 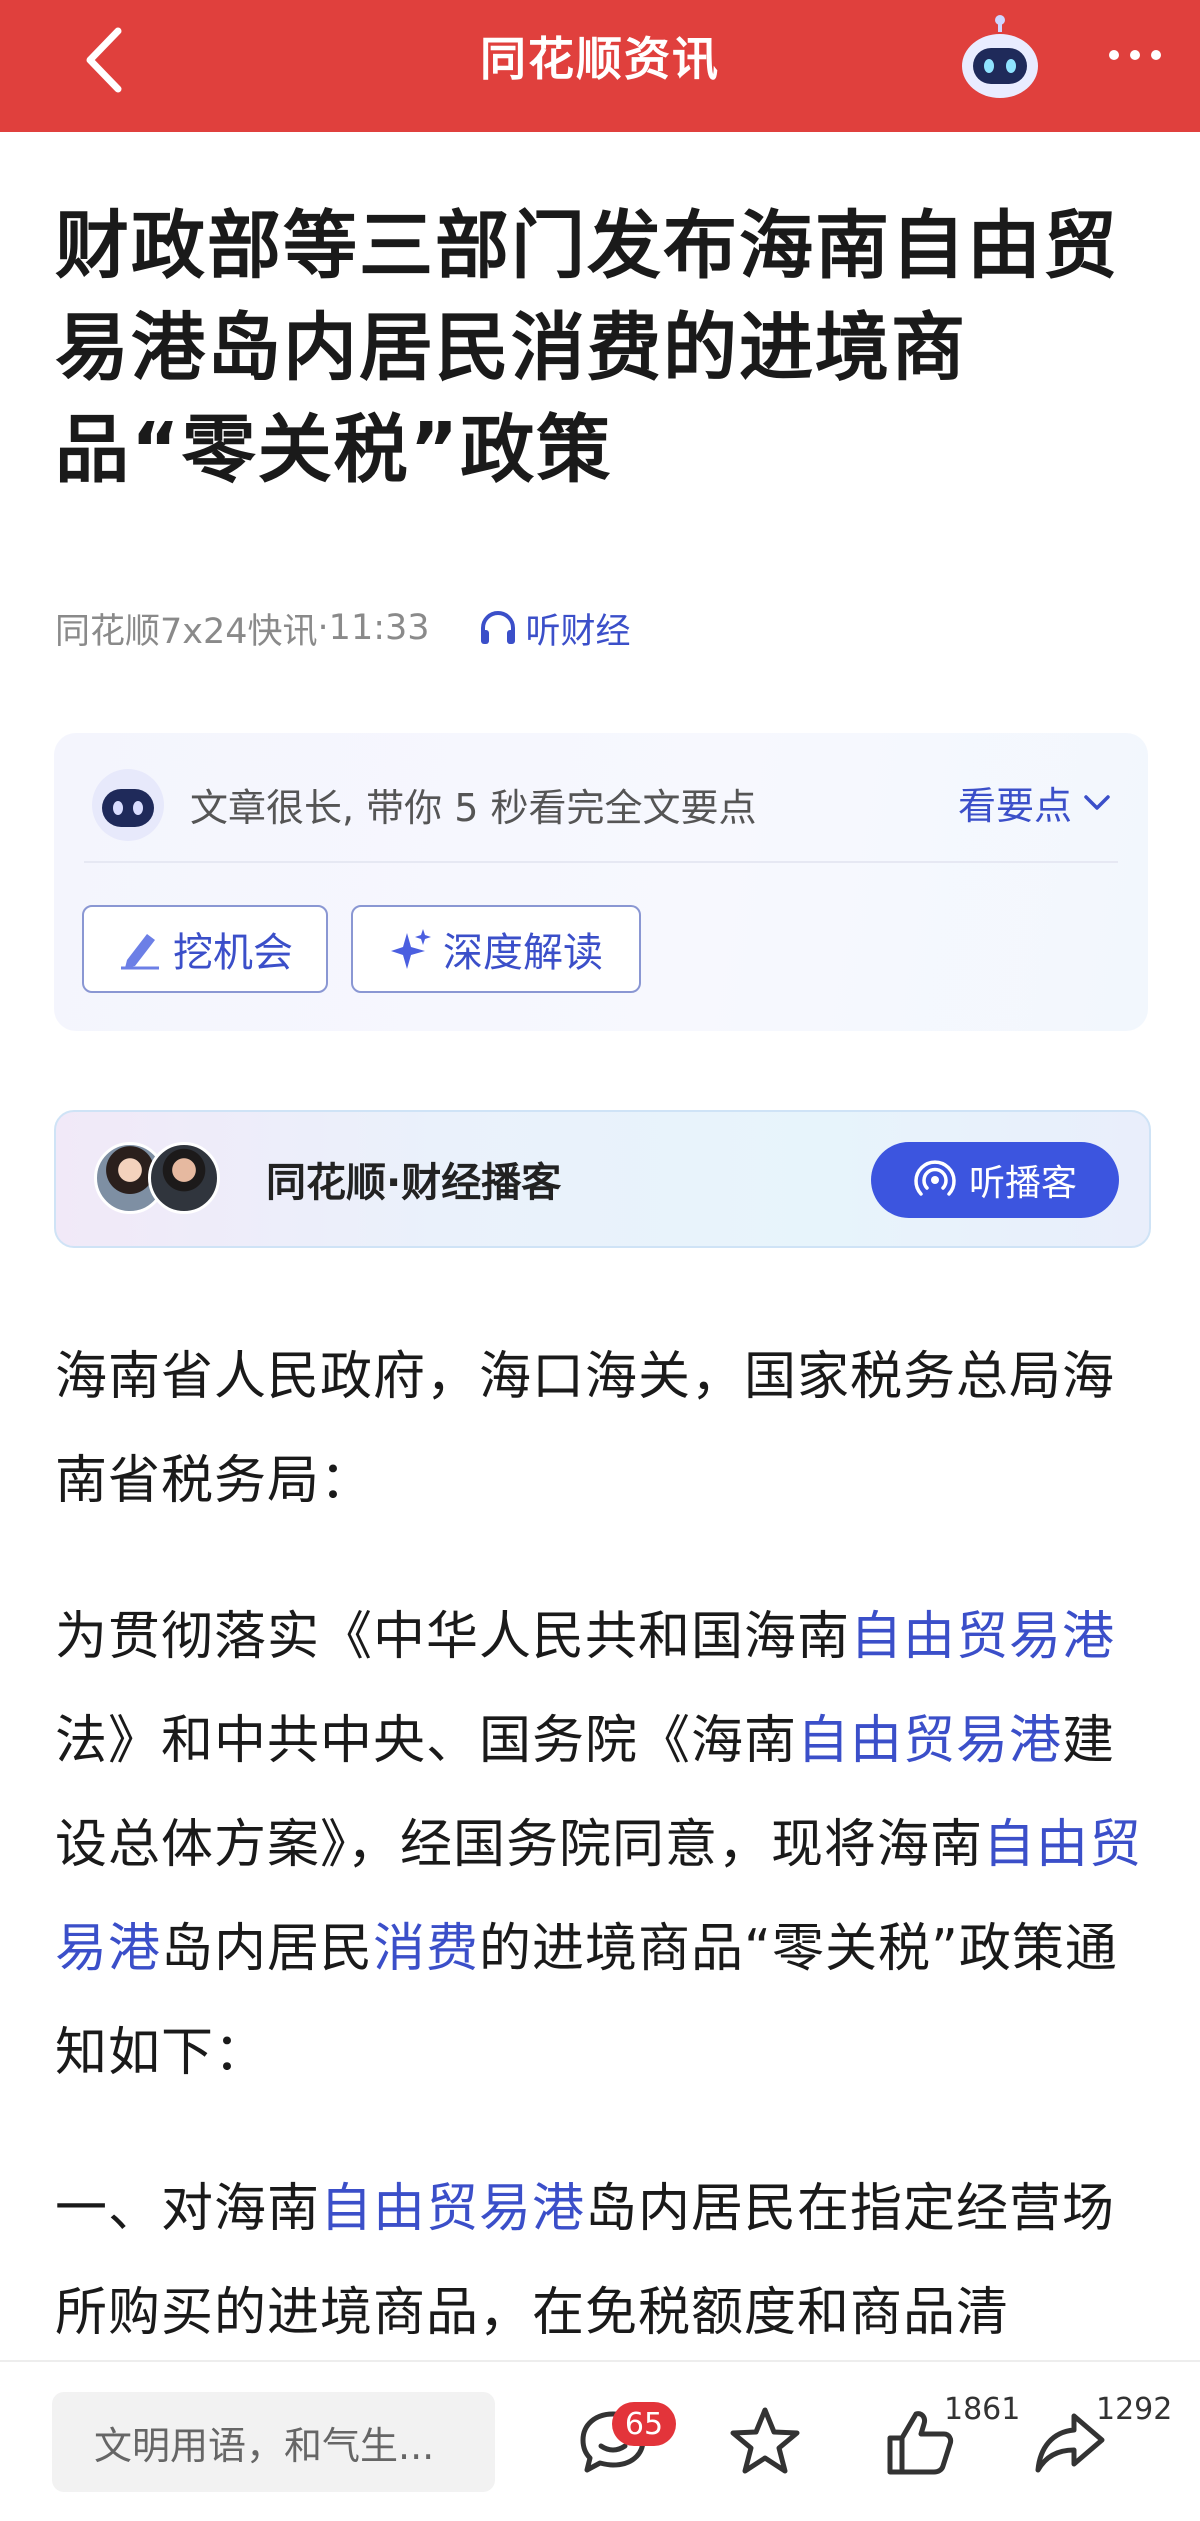 I want to click on pen-icon, so click(x=140, y=952).